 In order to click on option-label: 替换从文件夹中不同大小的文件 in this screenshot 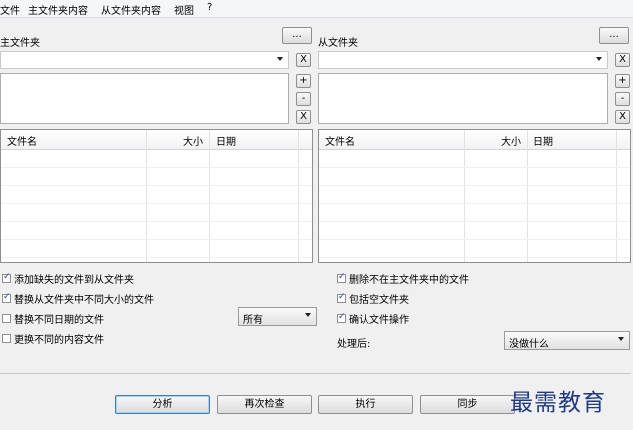, I will do `click(84, 300)`.